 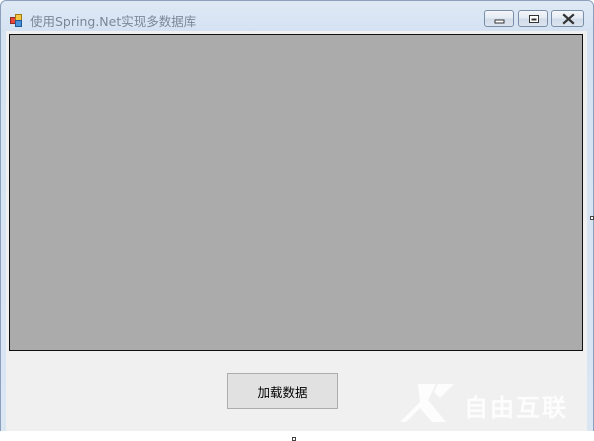 I want to click on minimize-icon, so click(x=499, y=21).